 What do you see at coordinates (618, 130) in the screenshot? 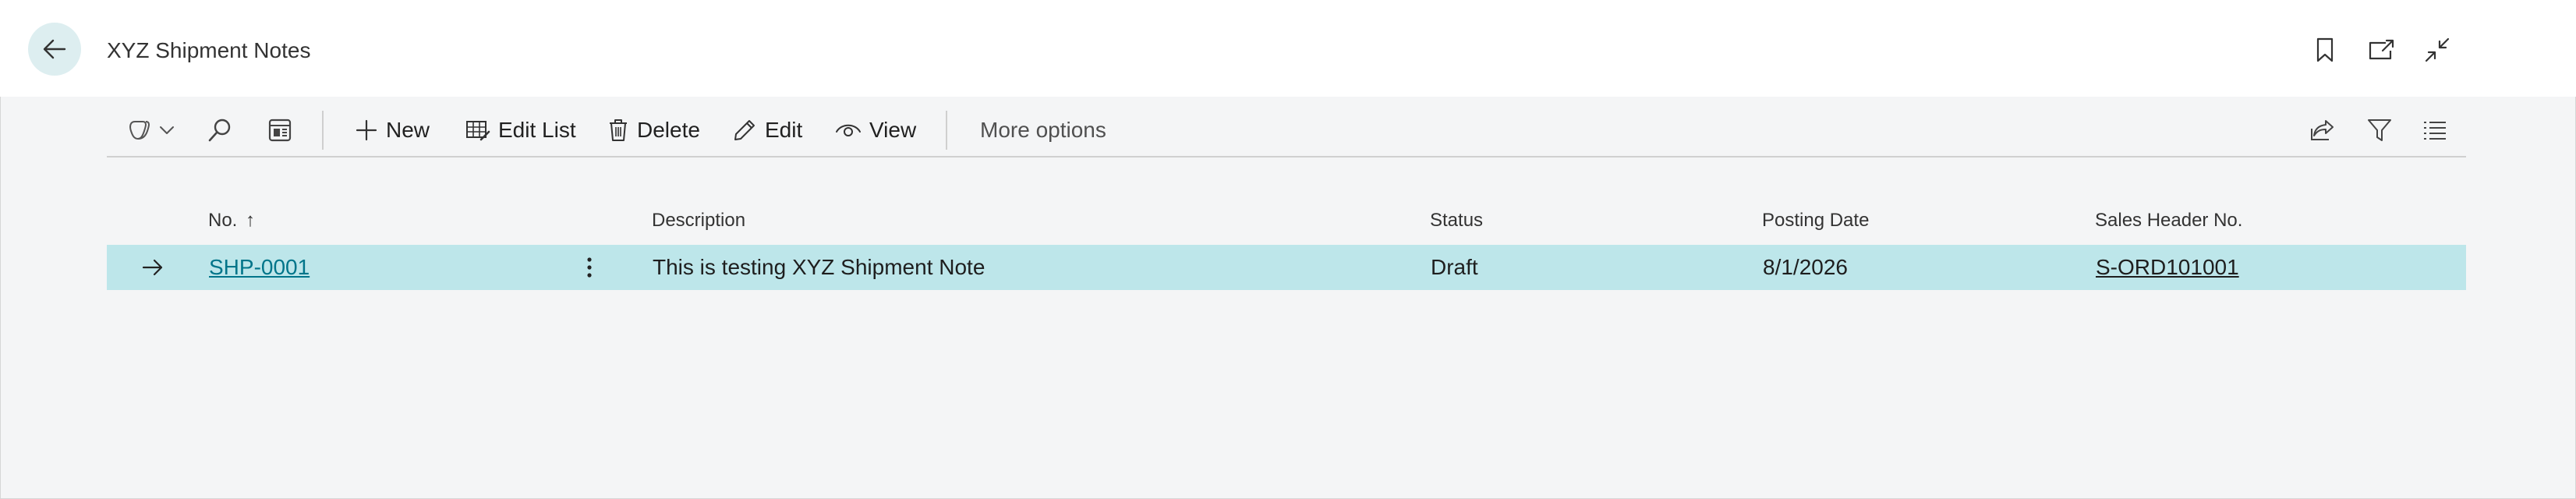
I see `trash-icon` at bounding box center [618, 130].